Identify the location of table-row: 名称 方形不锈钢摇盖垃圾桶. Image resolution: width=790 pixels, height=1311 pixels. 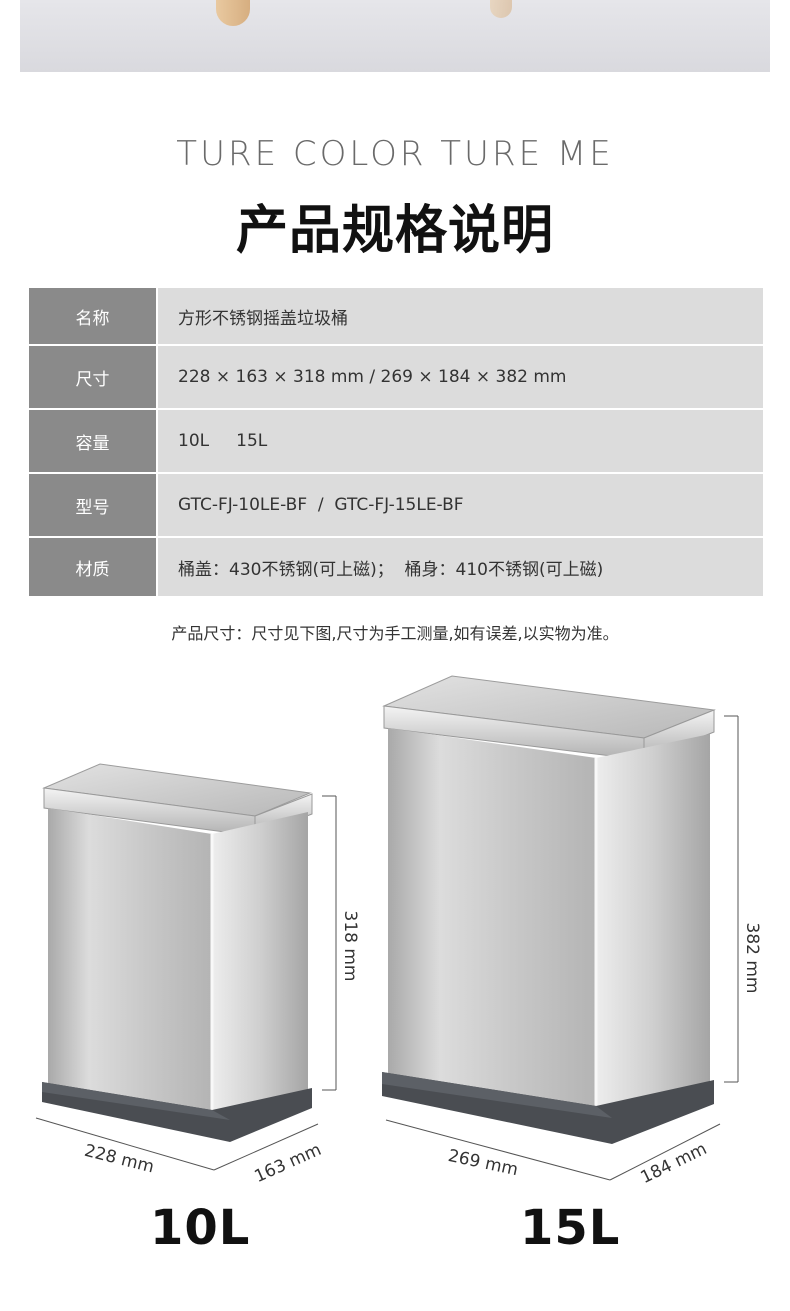
(396, 317).